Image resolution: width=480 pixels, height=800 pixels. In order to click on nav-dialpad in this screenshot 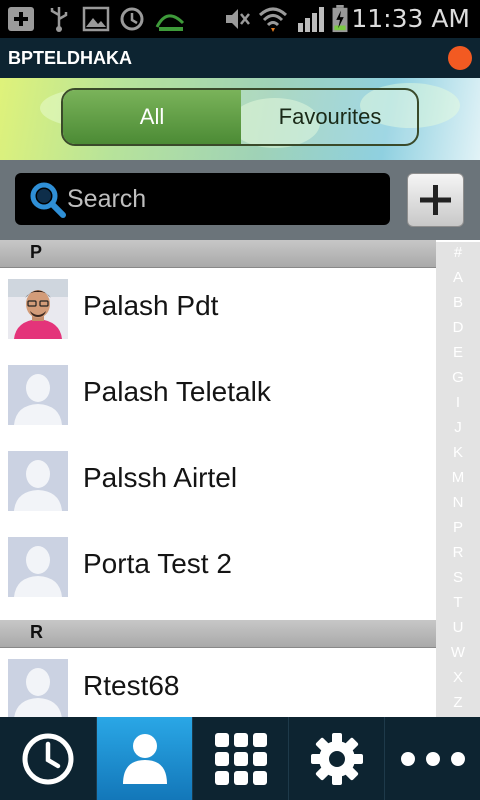, I will do `click(241, 758)`.